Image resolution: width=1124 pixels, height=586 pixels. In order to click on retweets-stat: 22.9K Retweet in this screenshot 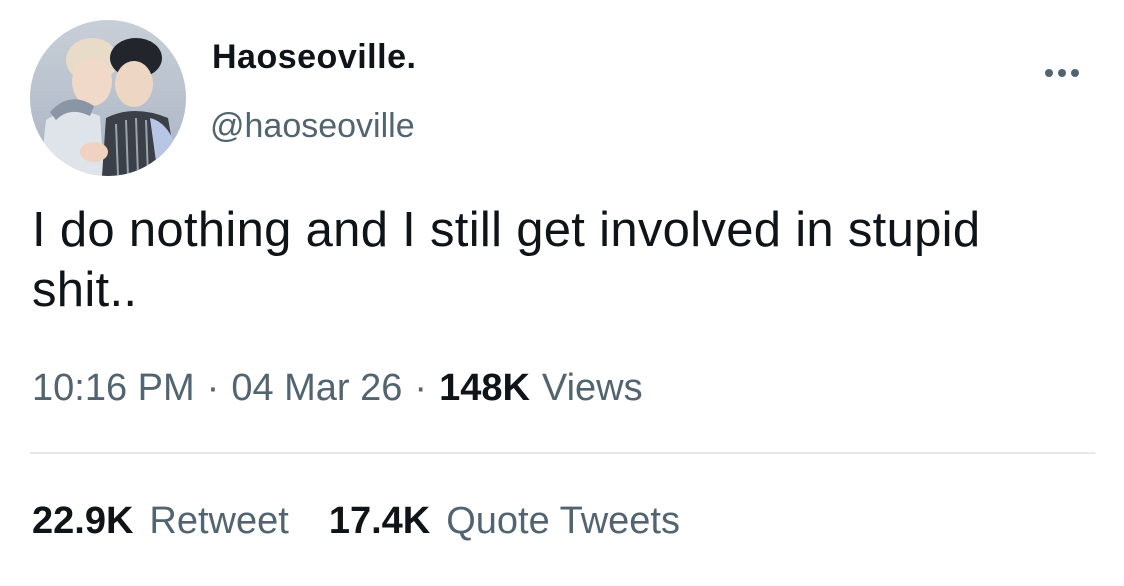, I will do `click(160, 521)`.